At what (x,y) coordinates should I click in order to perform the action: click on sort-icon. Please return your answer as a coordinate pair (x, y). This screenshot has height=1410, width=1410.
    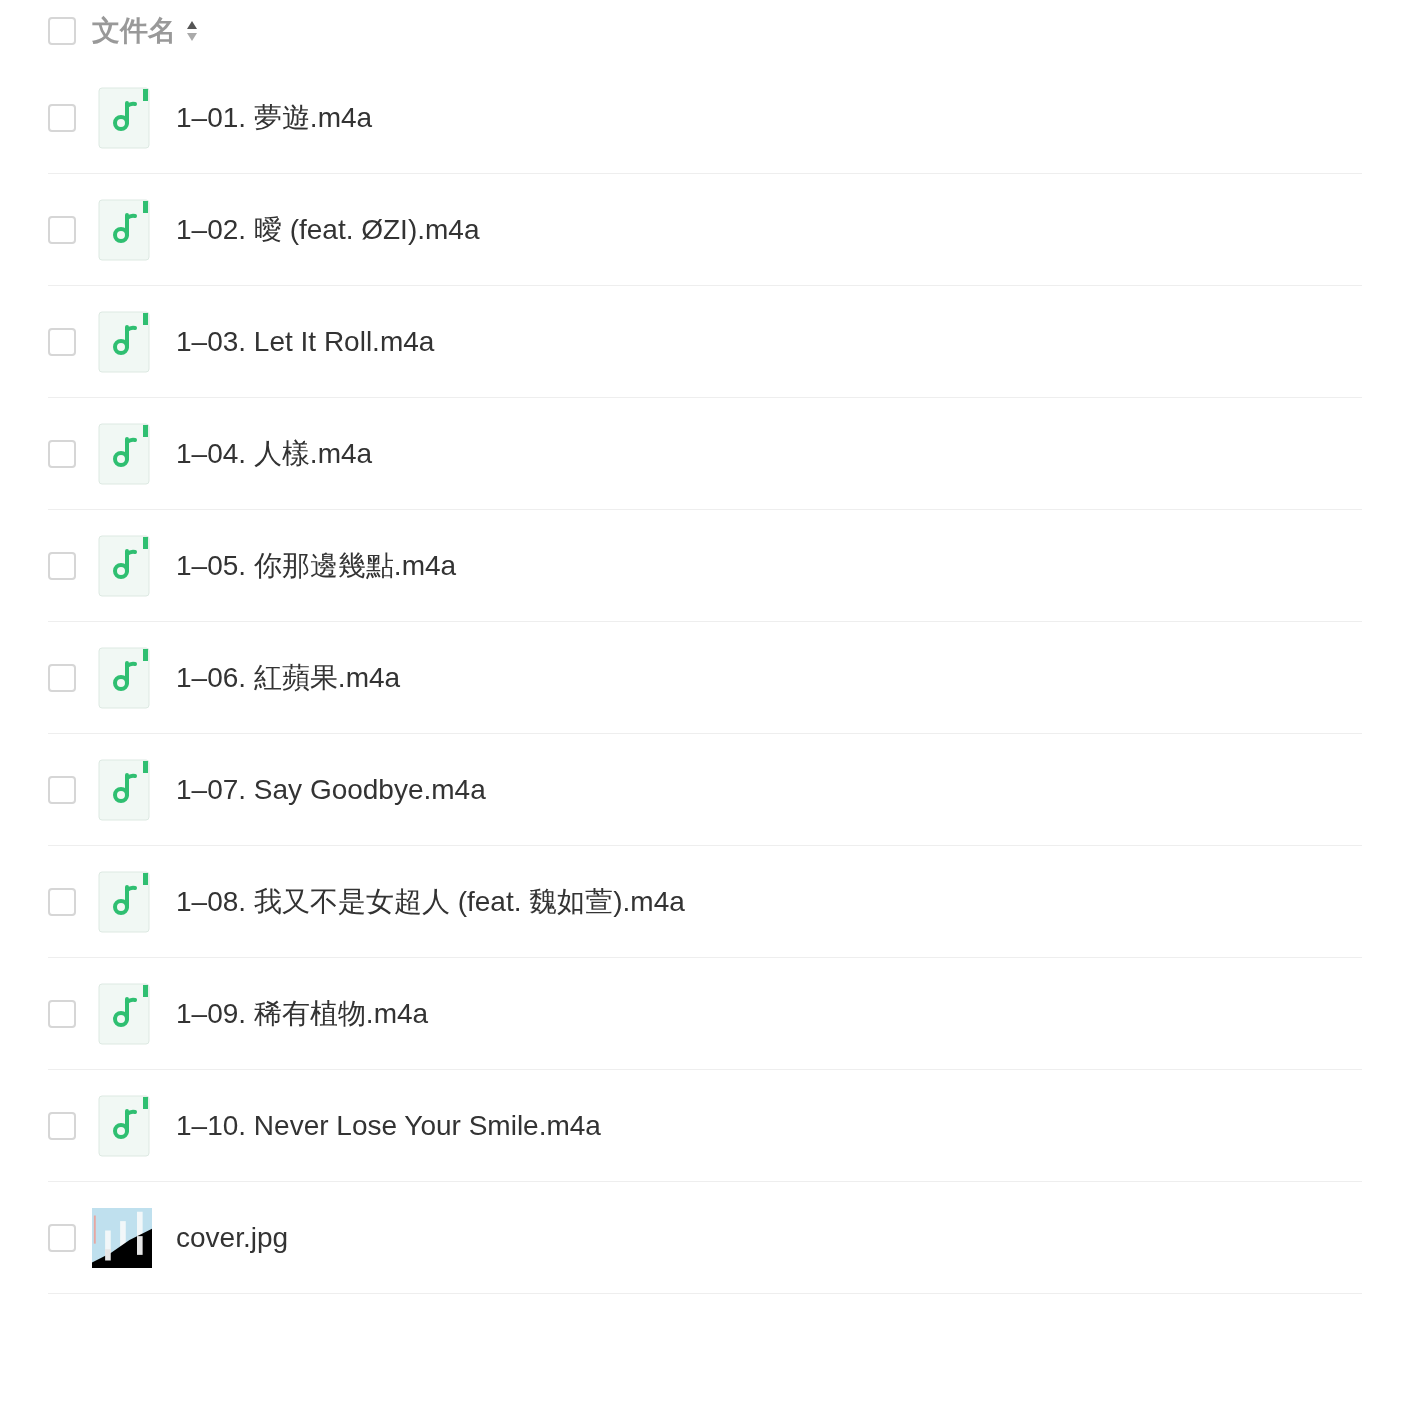
    Looking at the image, I should click on (192, 31).